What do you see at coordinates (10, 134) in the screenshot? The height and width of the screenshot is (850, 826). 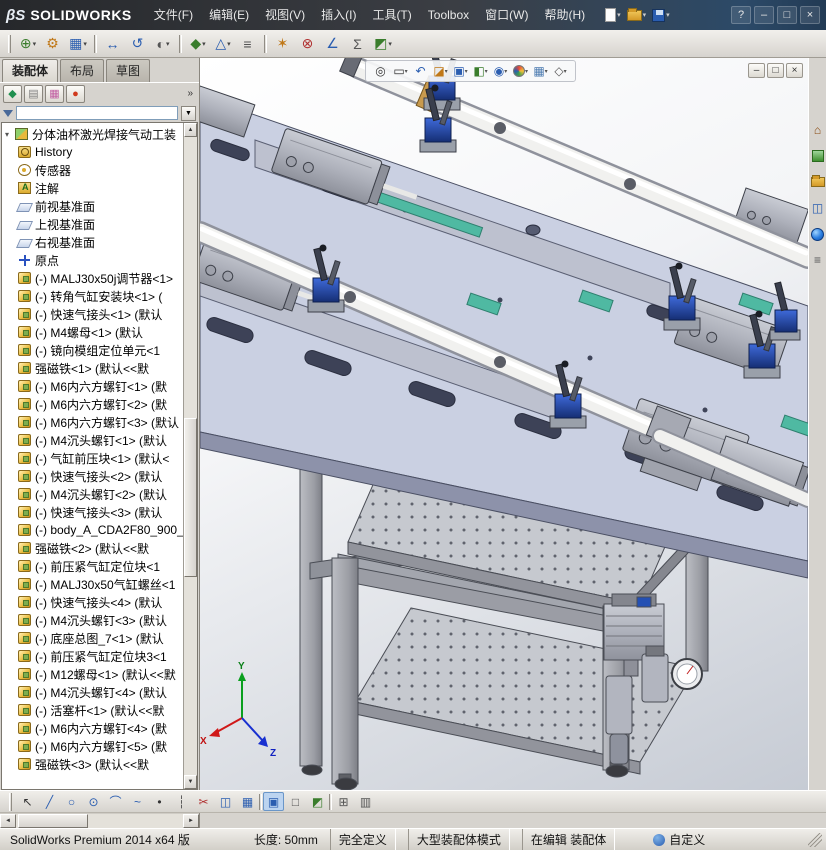 I see `expander-icon: ▾` at bounding box center [10, 134].